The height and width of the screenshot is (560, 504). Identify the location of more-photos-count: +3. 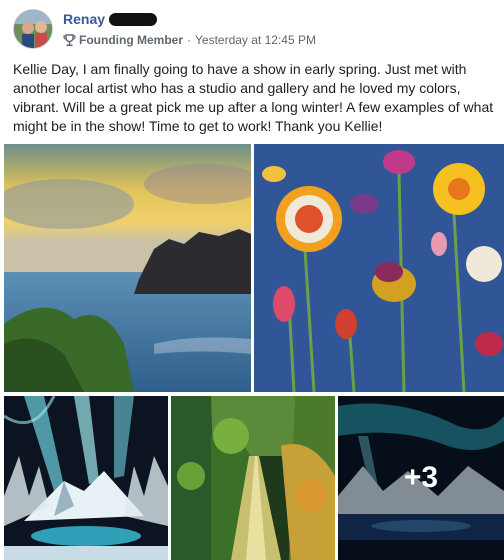
(421, 477).